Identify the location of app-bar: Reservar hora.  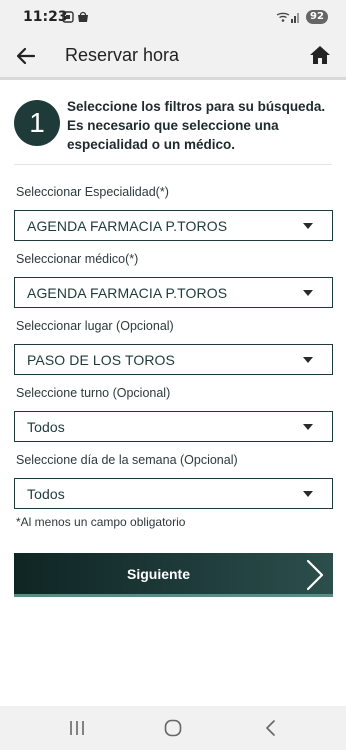
(173, 56).